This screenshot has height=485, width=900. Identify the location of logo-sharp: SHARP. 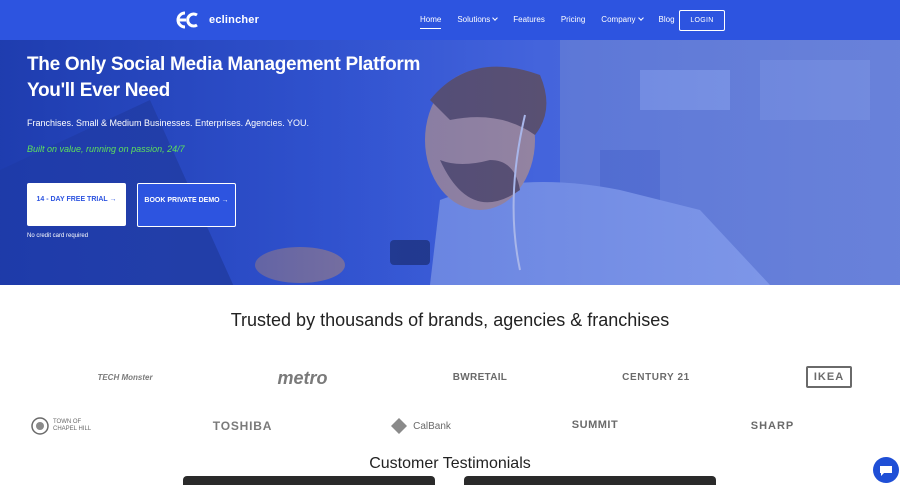
(772, 426).